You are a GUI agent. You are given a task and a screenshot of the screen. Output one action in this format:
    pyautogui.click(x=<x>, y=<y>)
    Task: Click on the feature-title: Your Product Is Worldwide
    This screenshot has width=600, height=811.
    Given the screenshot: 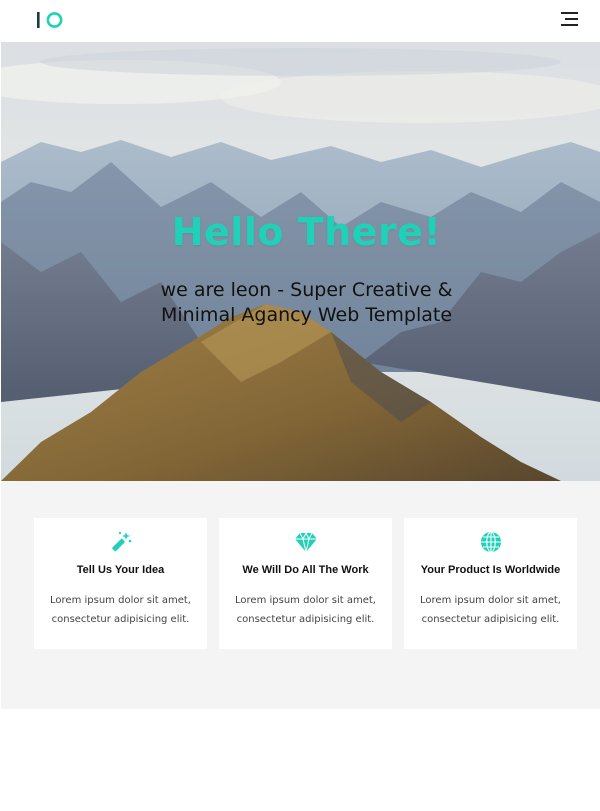 What is the action you would take?
    pyautogui.click(x=490, y=570)
    